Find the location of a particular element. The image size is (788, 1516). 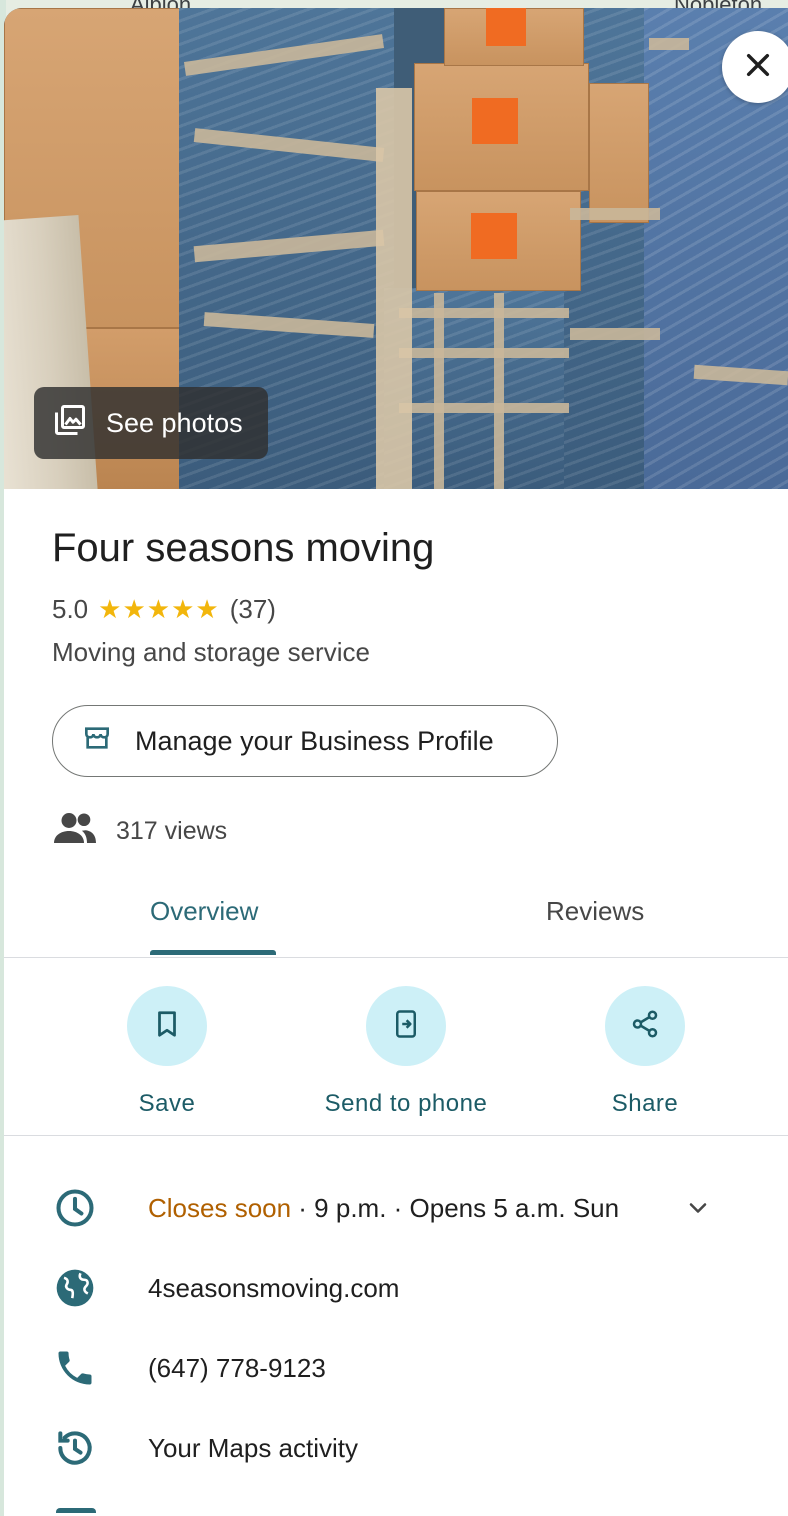

send-to-phone-icon is located at coordinates (406, 1026).